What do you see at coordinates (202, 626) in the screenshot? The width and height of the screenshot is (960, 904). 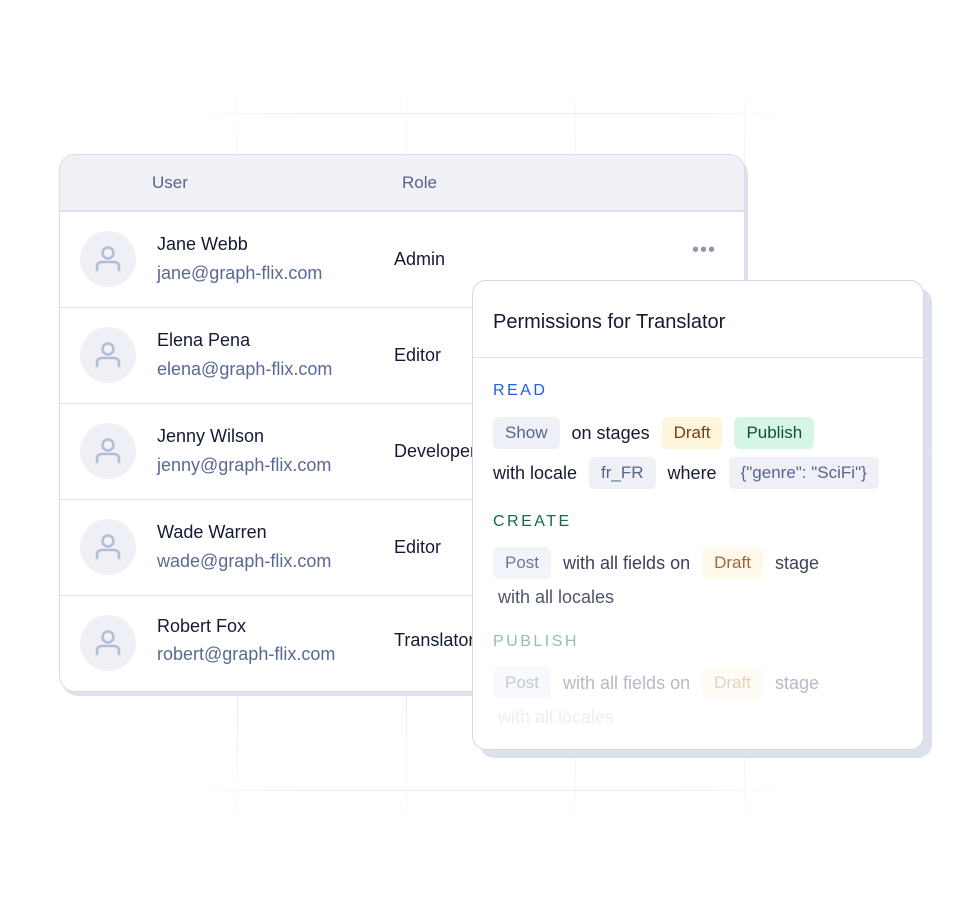 I see `user-name: Robert Fox` at bounding box center [202, 626].